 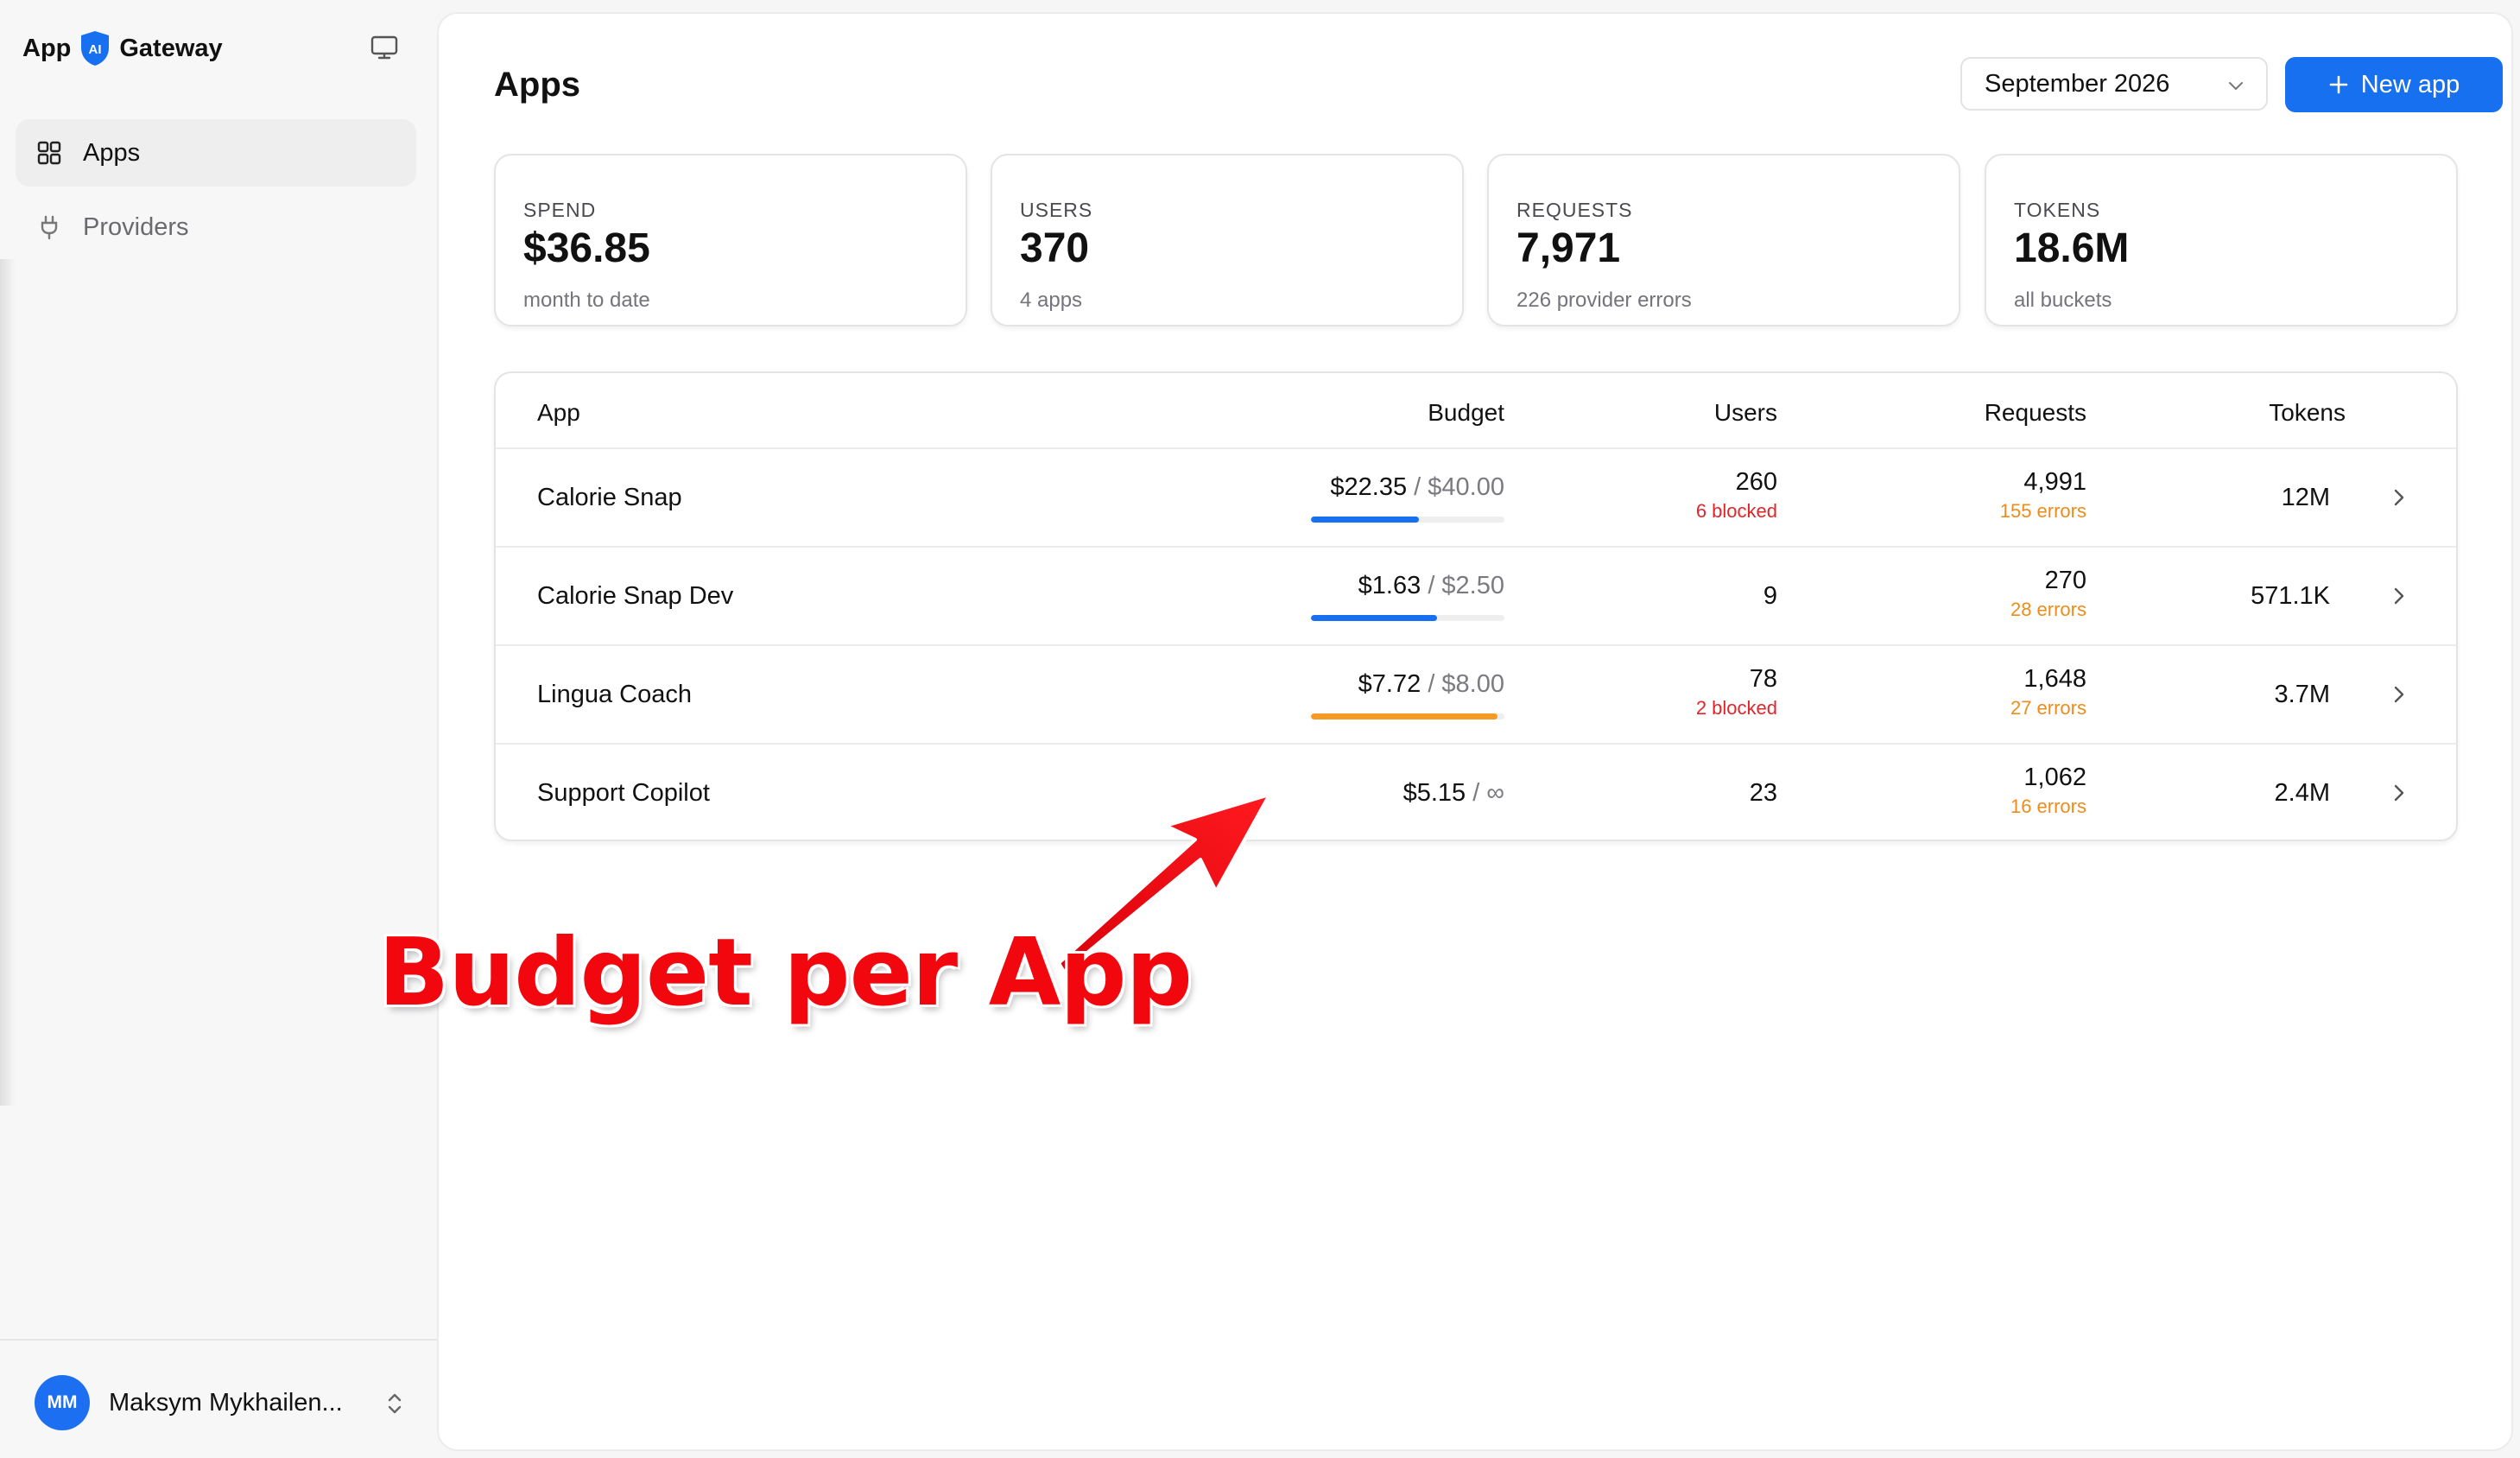 I want to click on tokens-count: 3.7M, so click(x=2302, y=694).